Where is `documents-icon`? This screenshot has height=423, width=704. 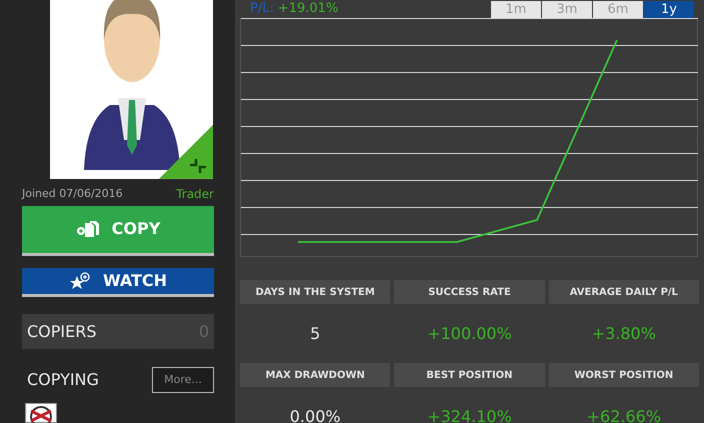 documents-icon is located at coordinates (88, 229).